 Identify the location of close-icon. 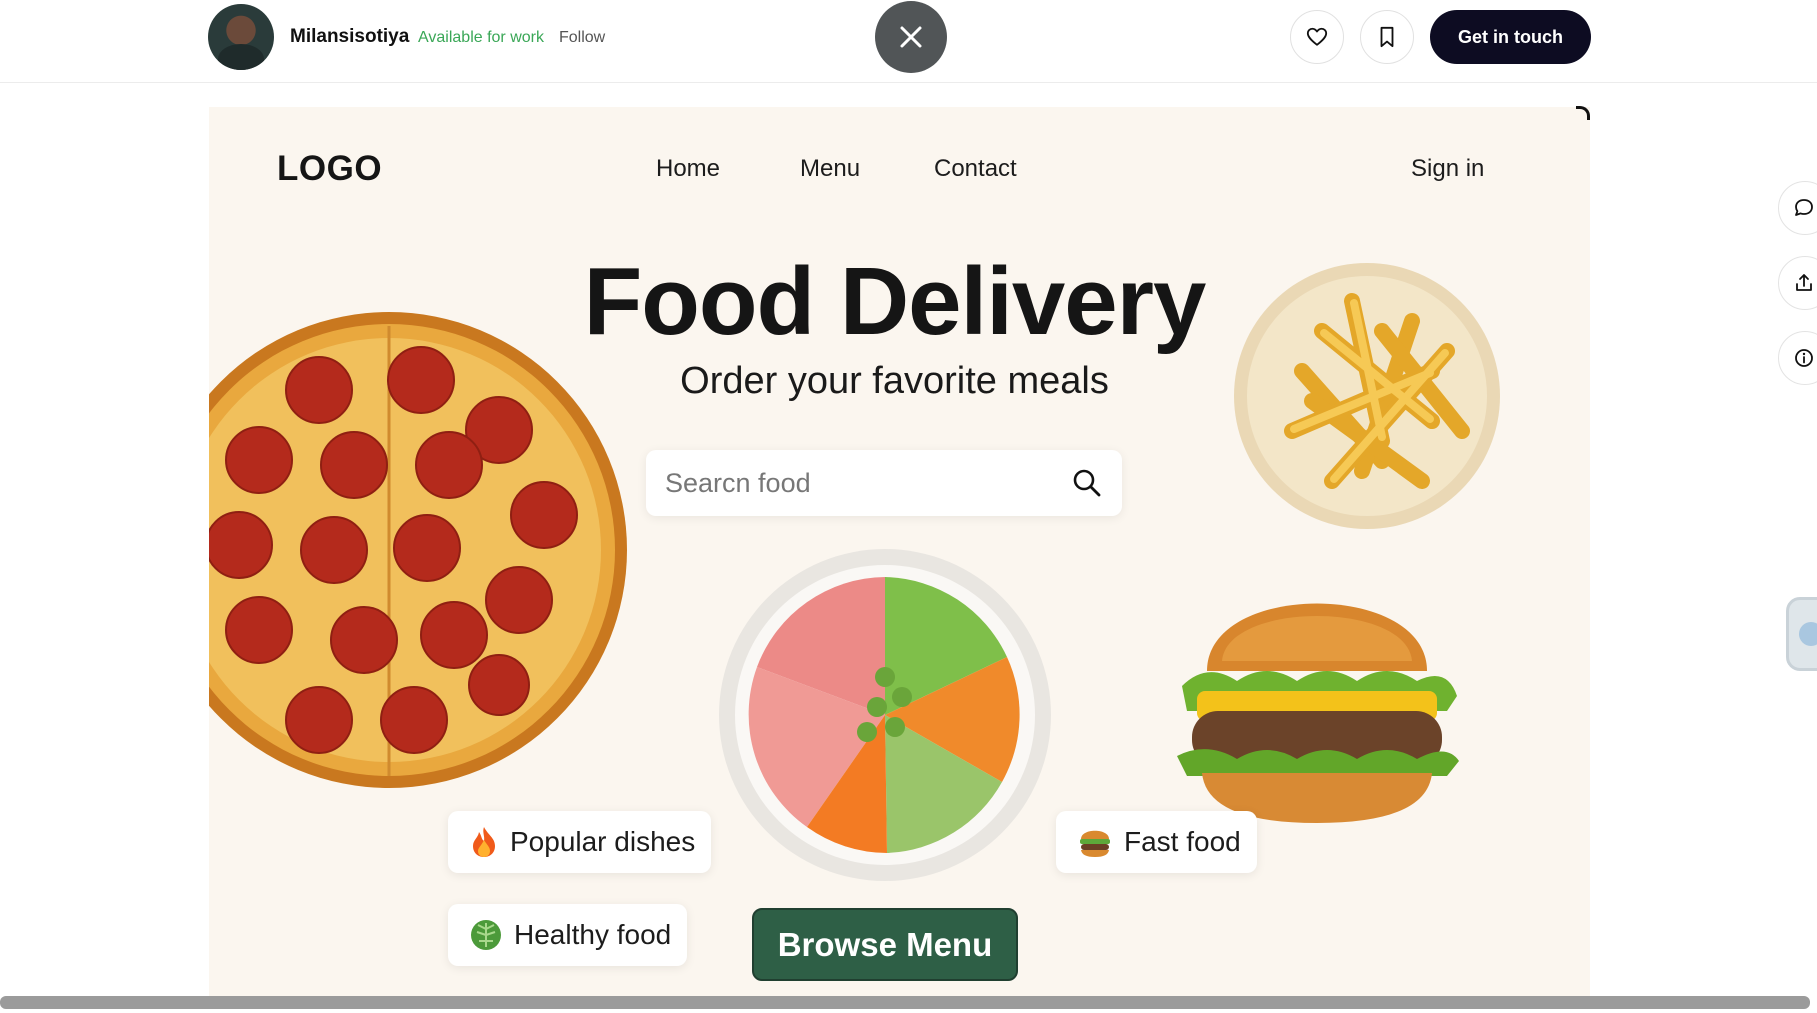
(911, 37).